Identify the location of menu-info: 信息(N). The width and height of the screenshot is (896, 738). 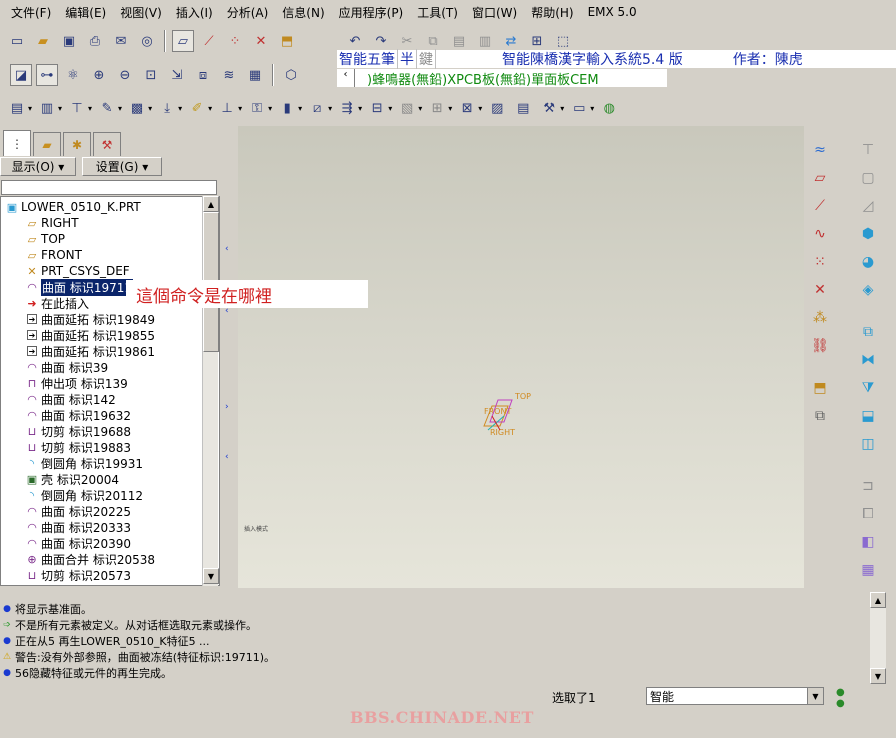
(303, 12).